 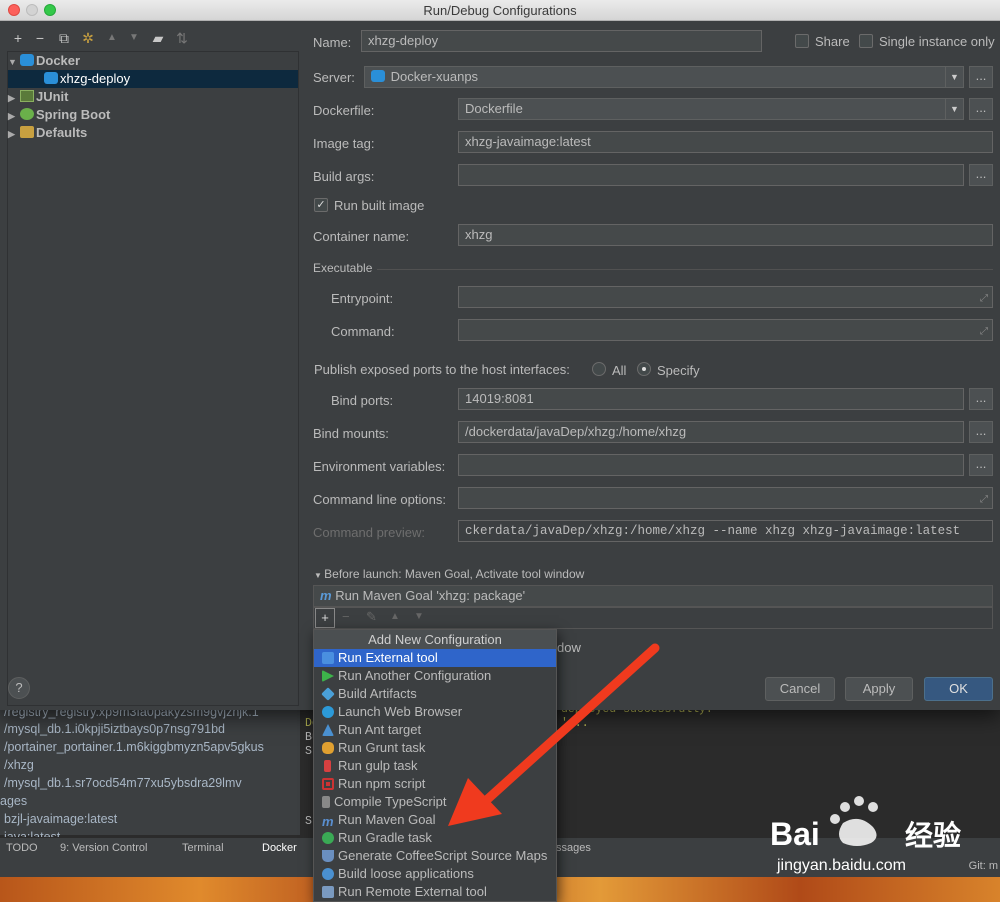 I want to click on list-item: /mysql_db.1.i0kpji5iztbays0p7nsg791bd, so click(x=114, y=729).